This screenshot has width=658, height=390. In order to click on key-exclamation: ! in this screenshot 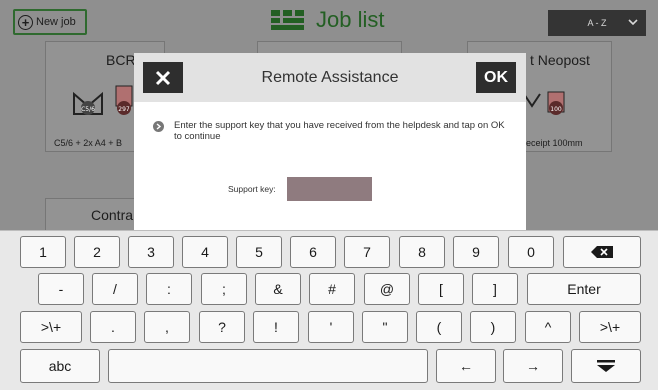, I will do `click(276, 327)`.